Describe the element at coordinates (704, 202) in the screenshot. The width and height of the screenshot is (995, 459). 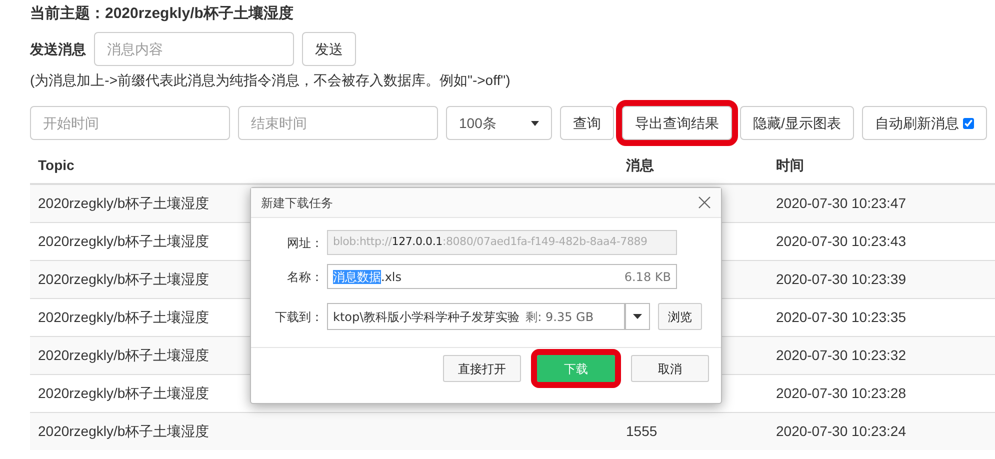
I see `close-icon` at that location.